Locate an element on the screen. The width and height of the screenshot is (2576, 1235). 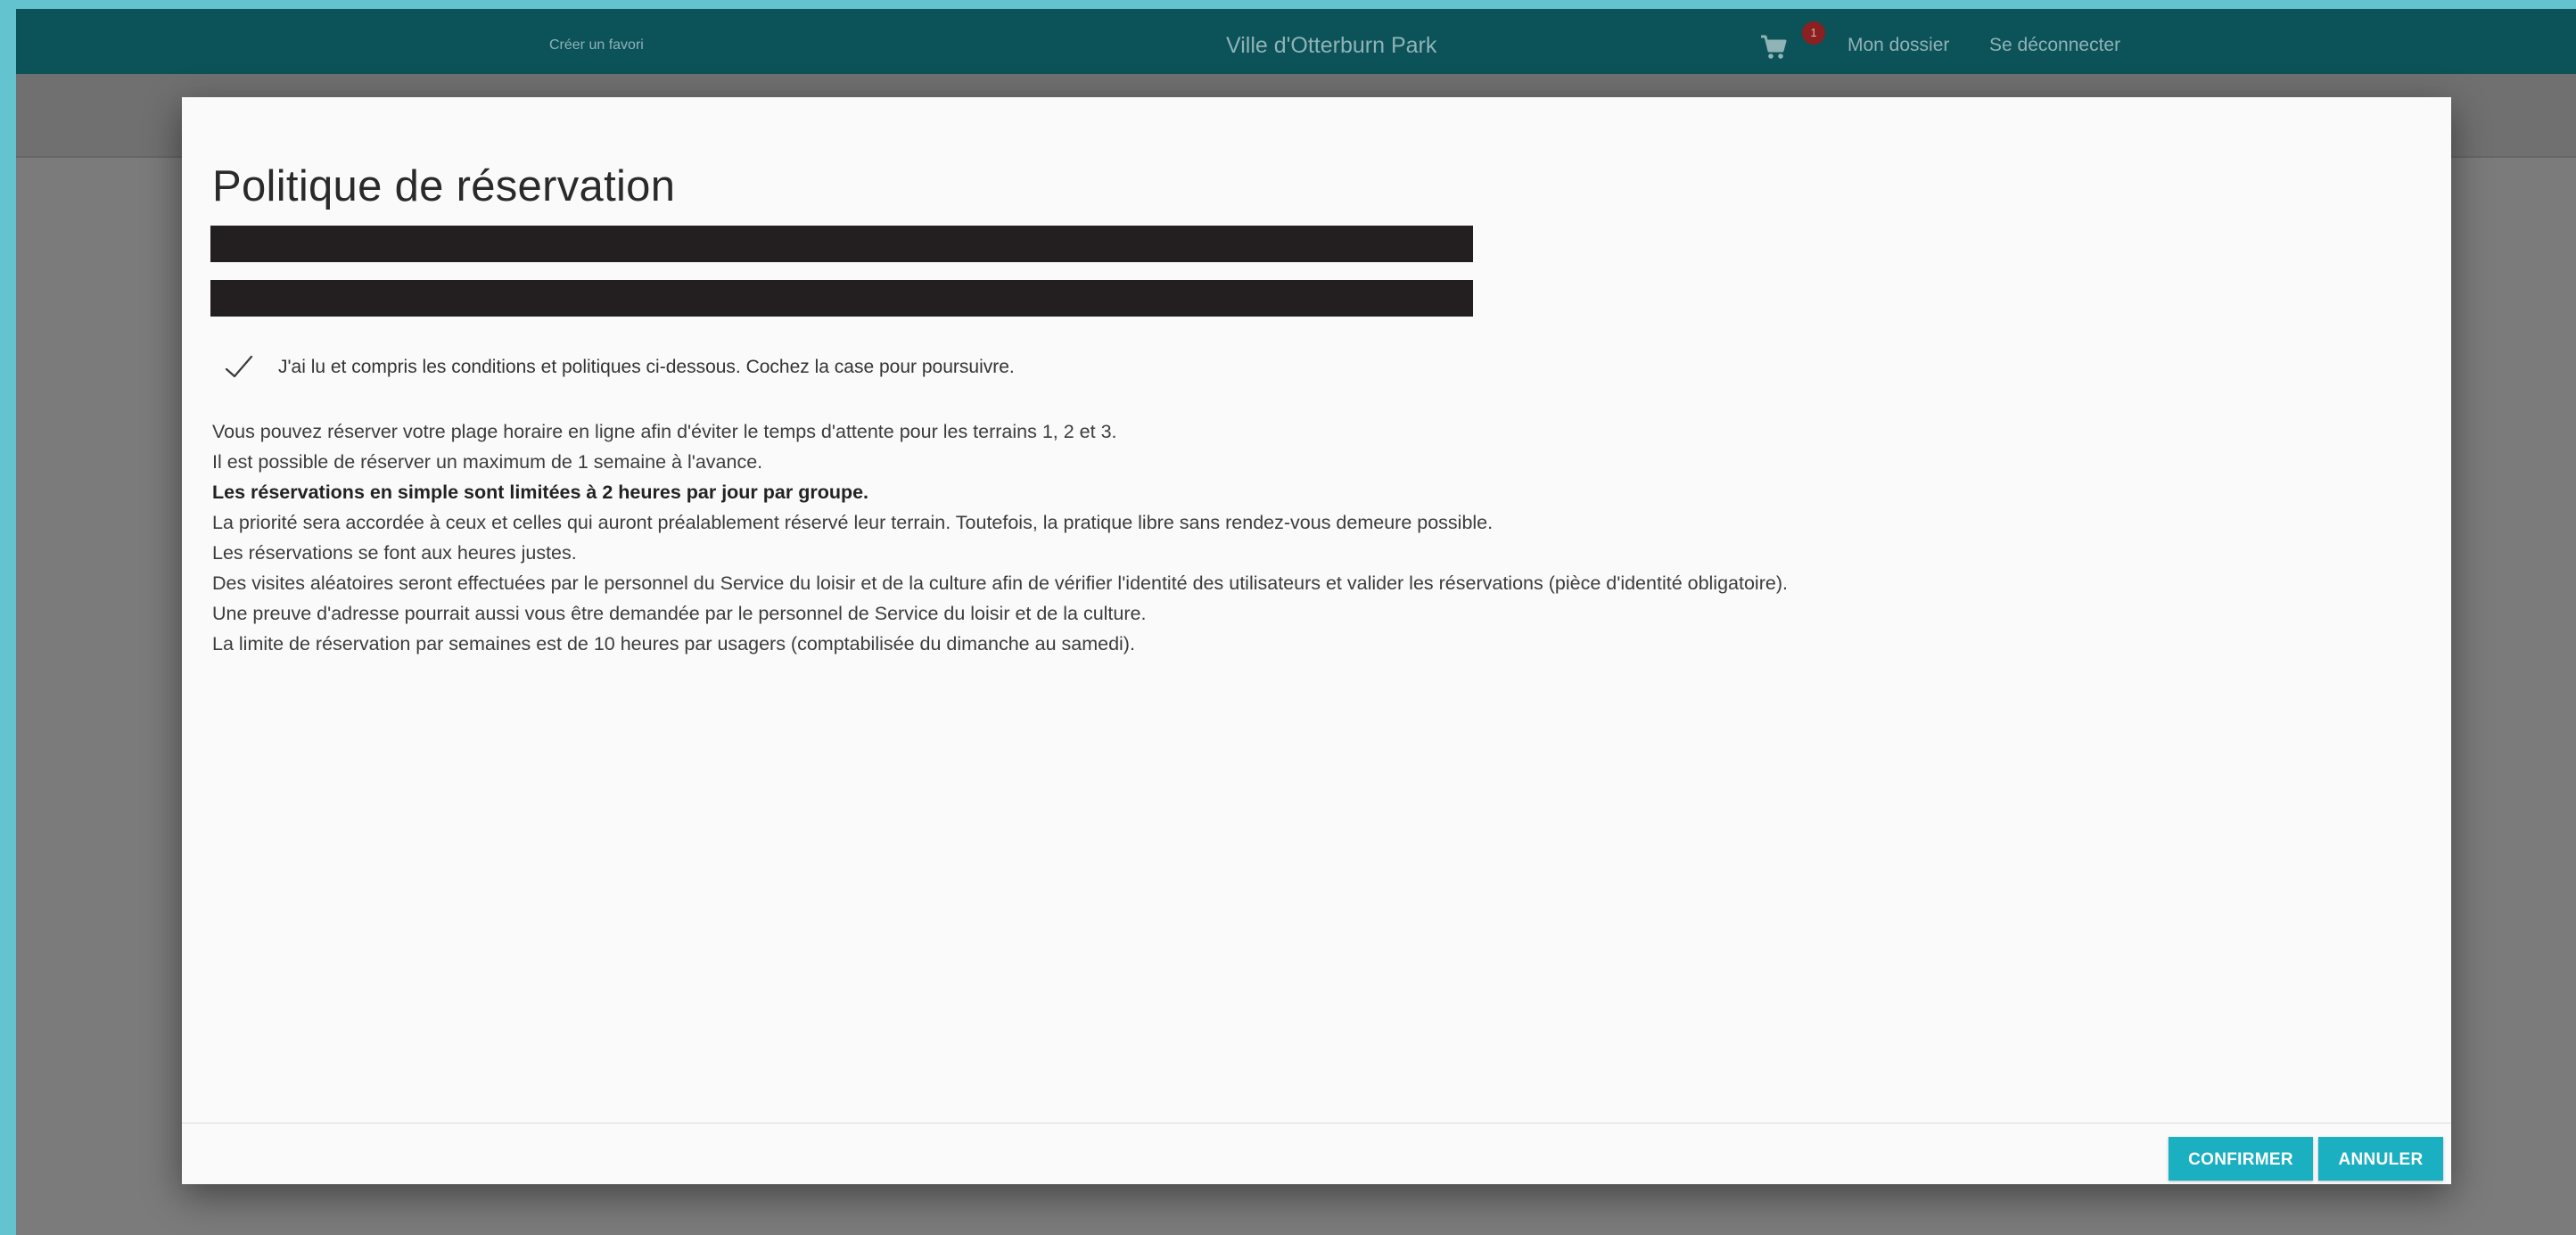
create-favorite-link: Créer un favori is located at coordinates (596, 41).